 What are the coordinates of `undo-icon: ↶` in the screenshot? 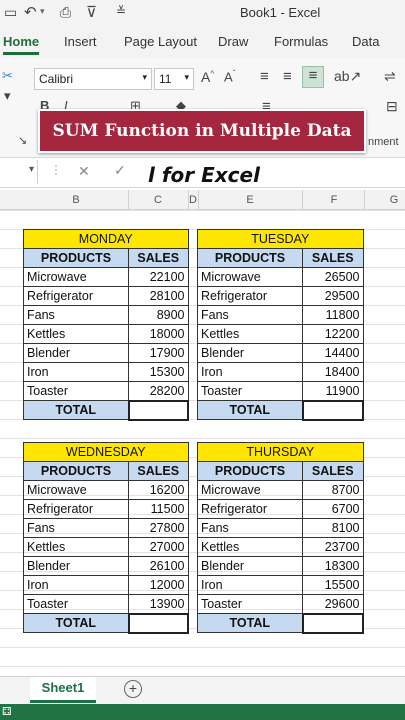 It's located at (30, 12).